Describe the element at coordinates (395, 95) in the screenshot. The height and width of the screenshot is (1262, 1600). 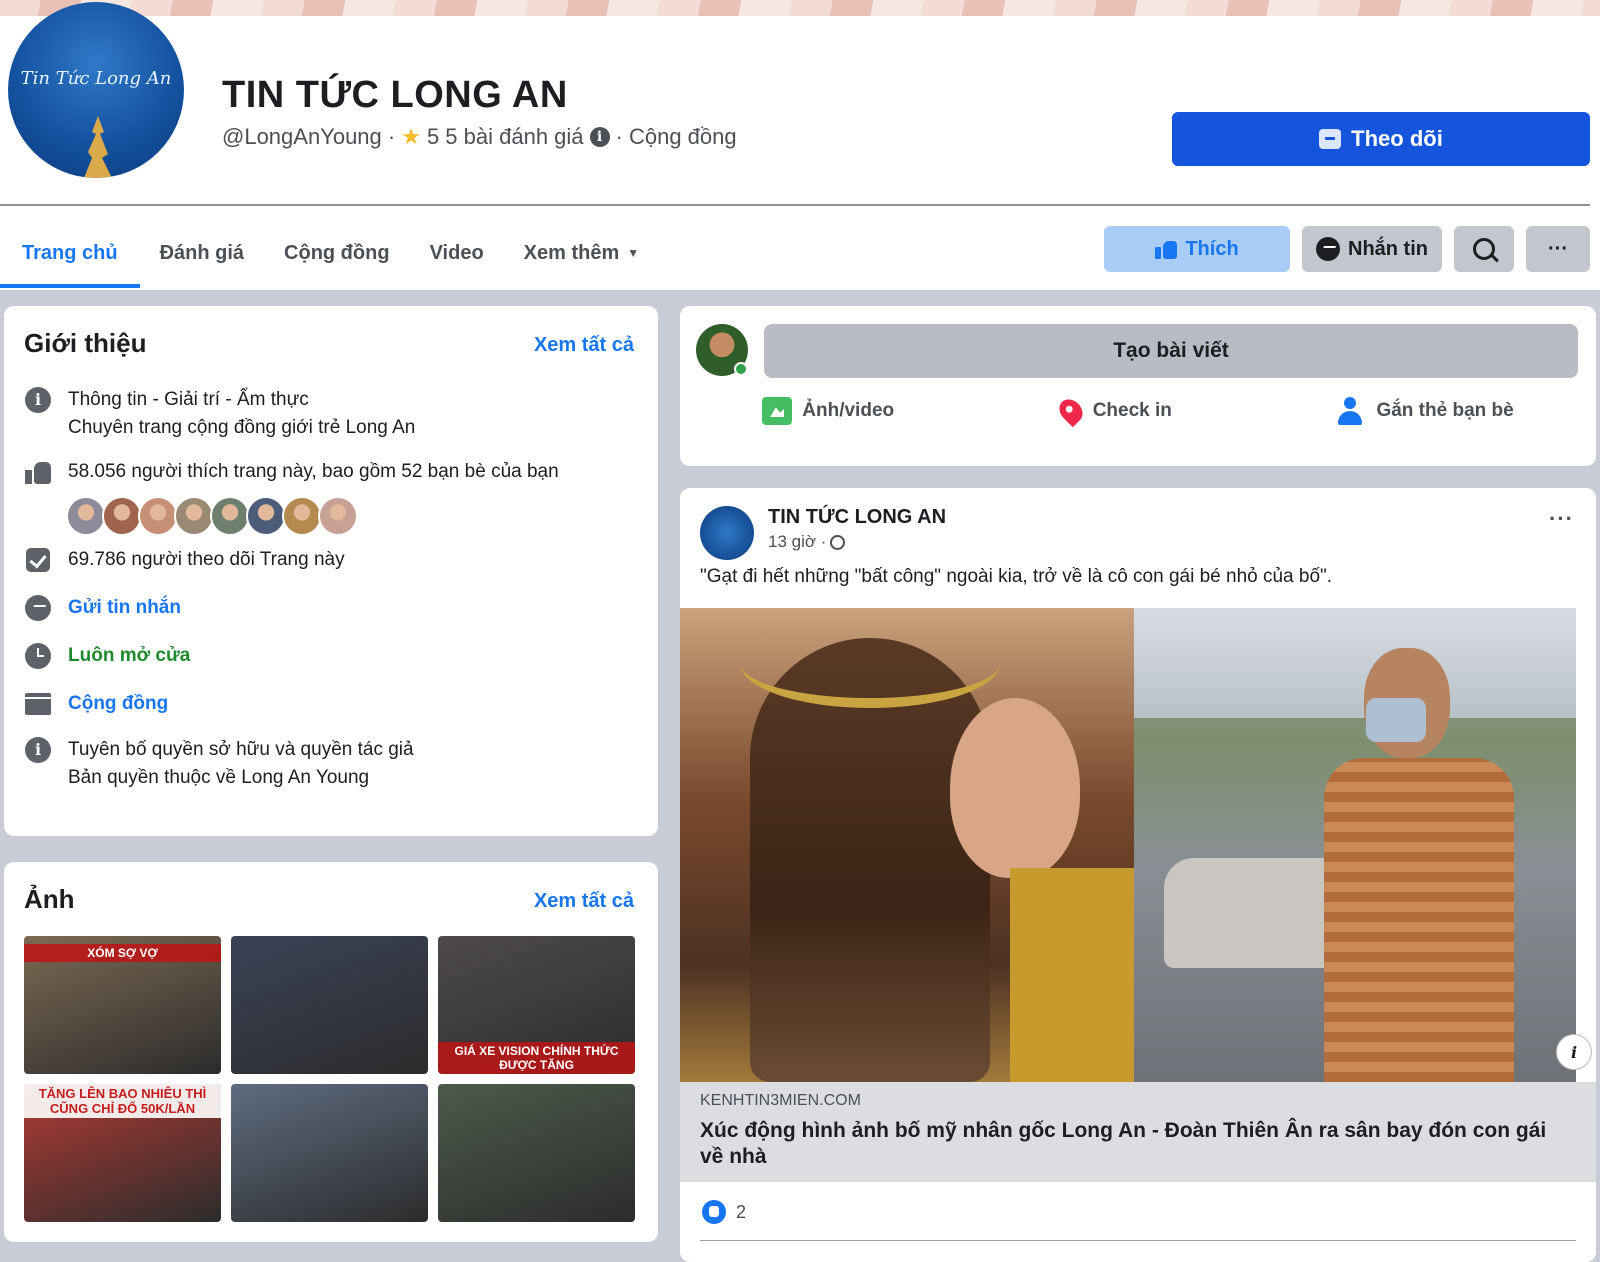
I see `page-title: TIN TỨC LONG AN` at that location.